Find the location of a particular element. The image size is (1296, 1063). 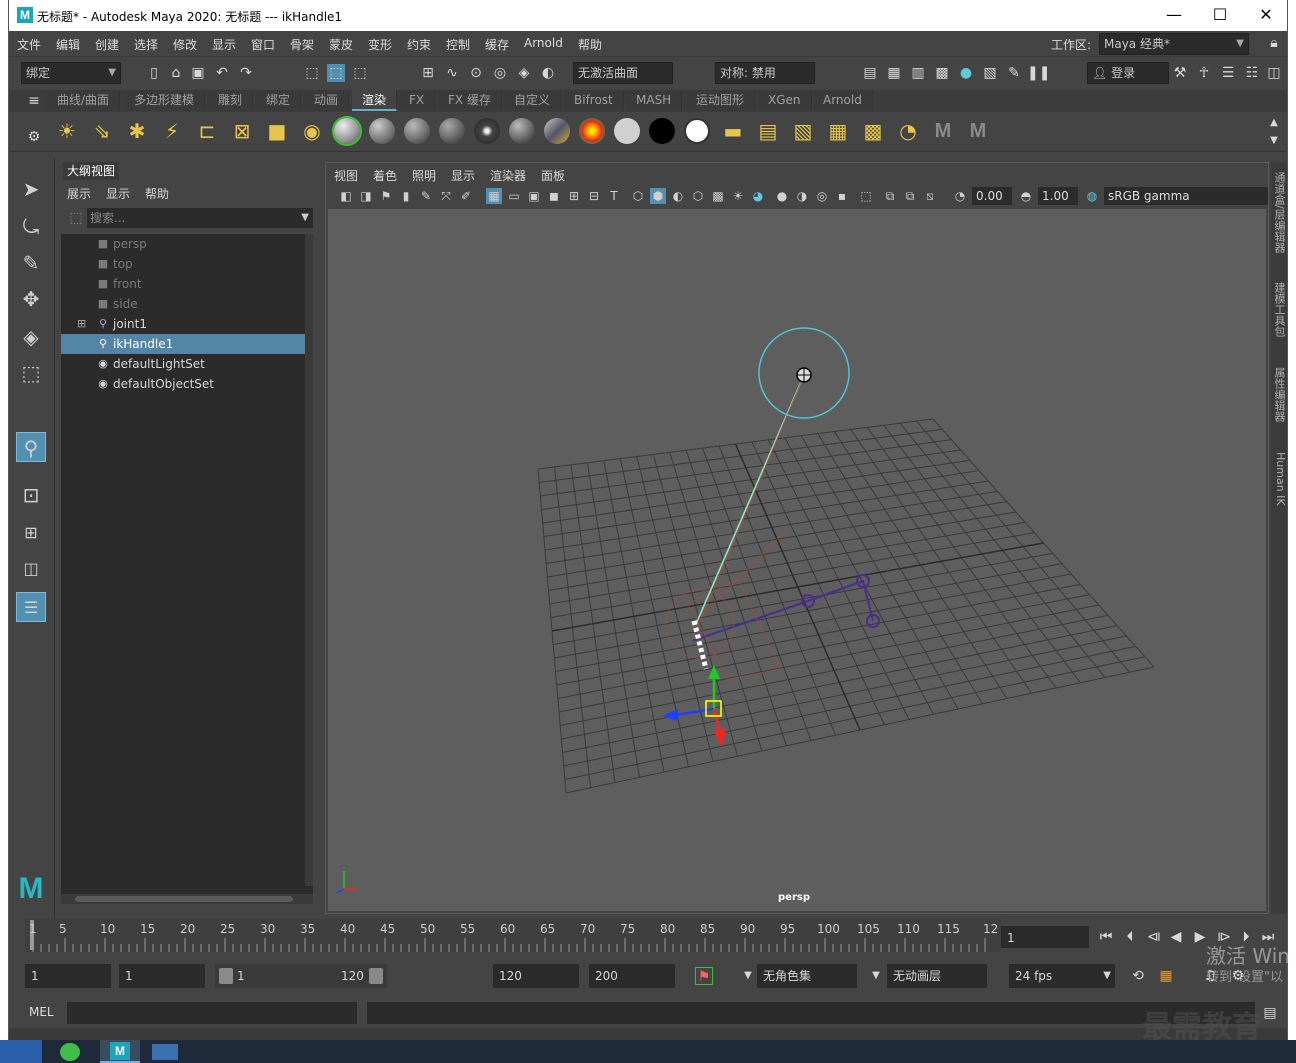

camera-attributes-icon: ◨ is located at coordinates (366, 196).